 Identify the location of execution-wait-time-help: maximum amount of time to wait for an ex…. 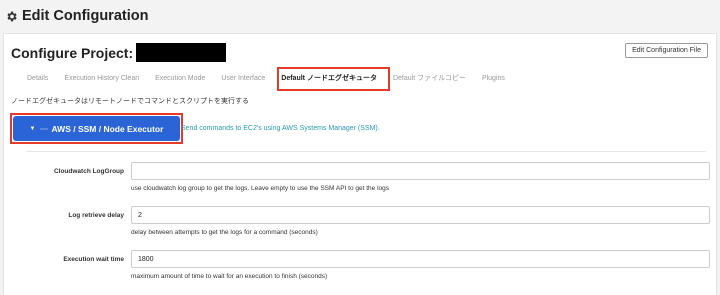
(229, 276).